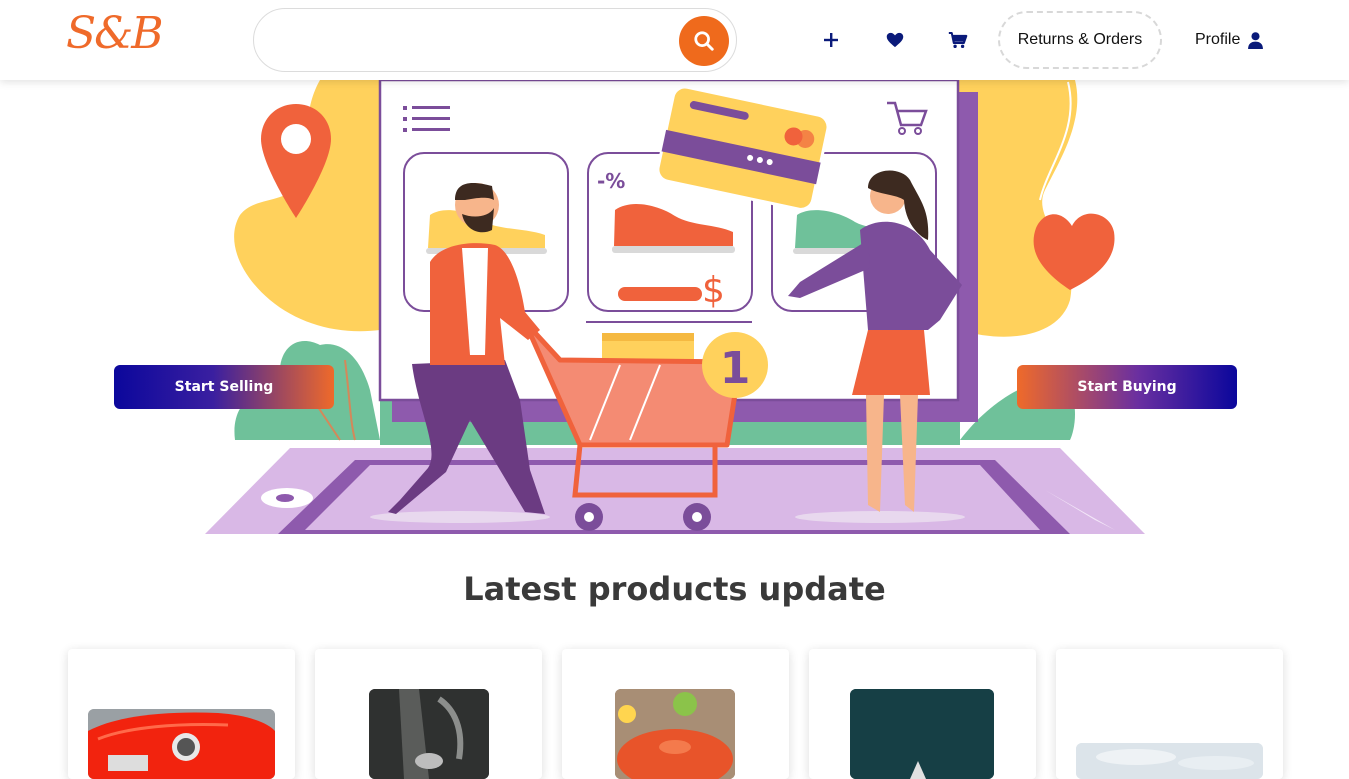 The image size is (1349, 779). I want to click on search-icon, so click(704, 41).